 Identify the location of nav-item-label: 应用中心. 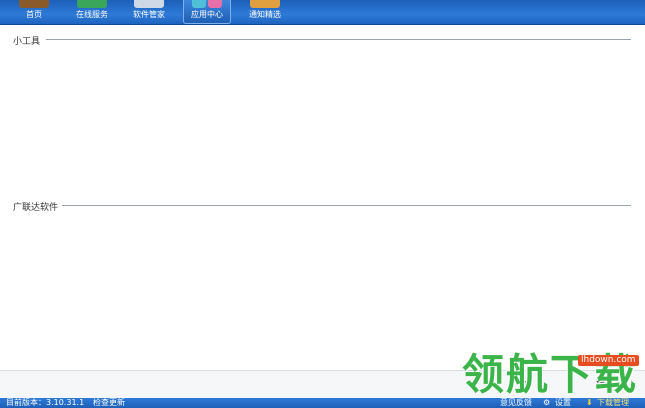
(207, 14).